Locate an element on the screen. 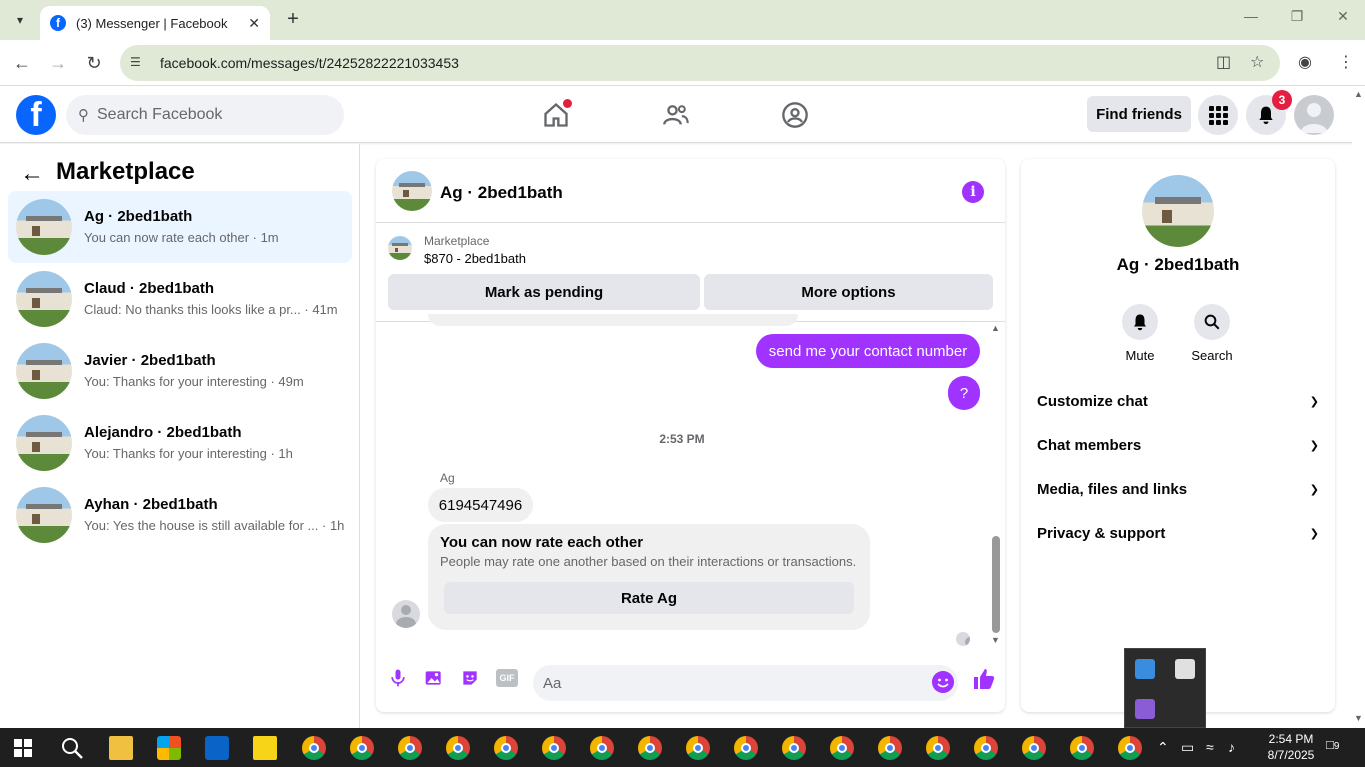 This screenshot has width=1365, height=767. account-avatar is located at coordinates (1314, 115).